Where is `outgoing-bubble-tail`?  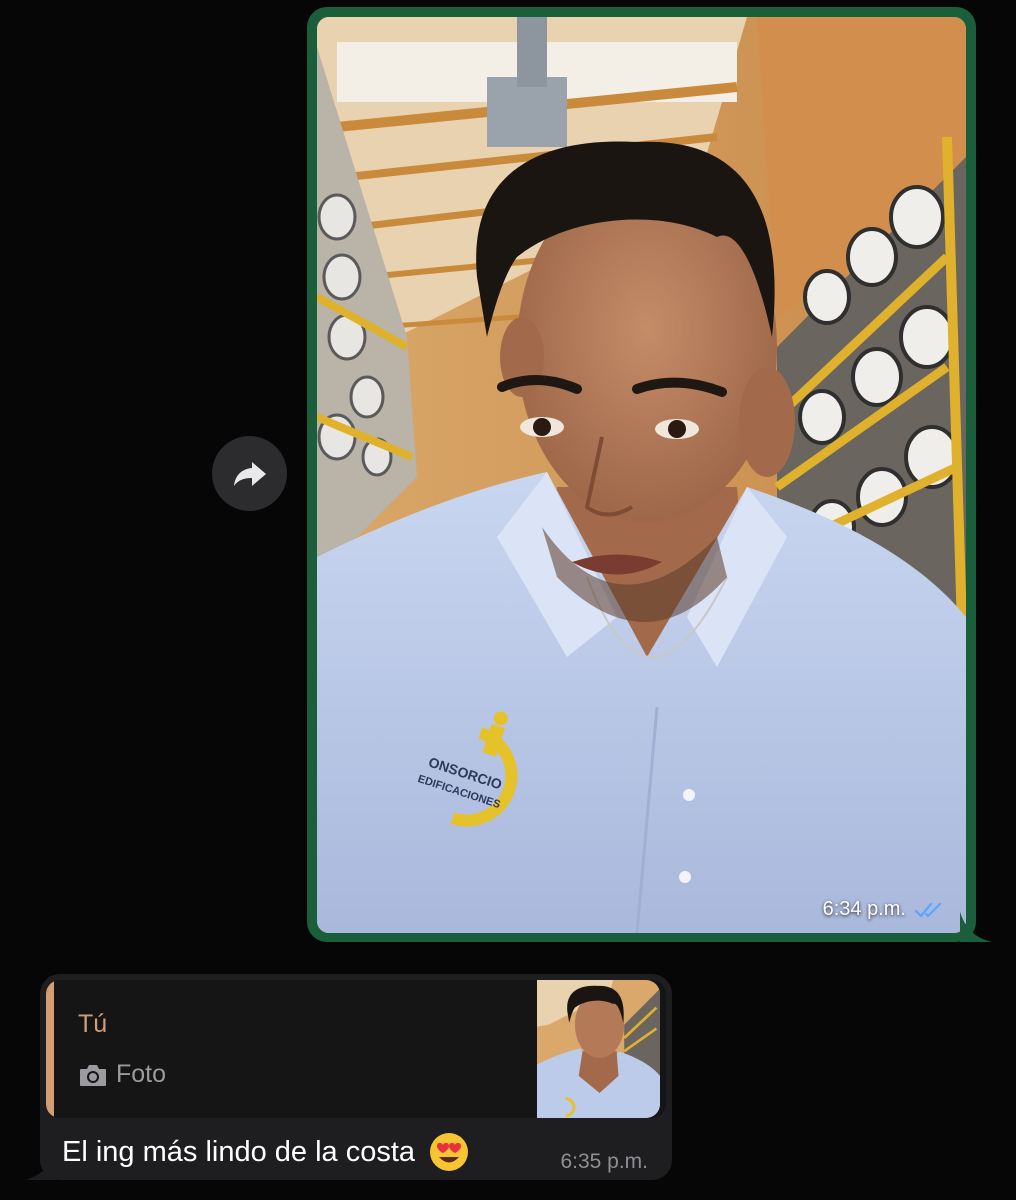
outgoing-bubble-tail is located at coordinates (976, 927).